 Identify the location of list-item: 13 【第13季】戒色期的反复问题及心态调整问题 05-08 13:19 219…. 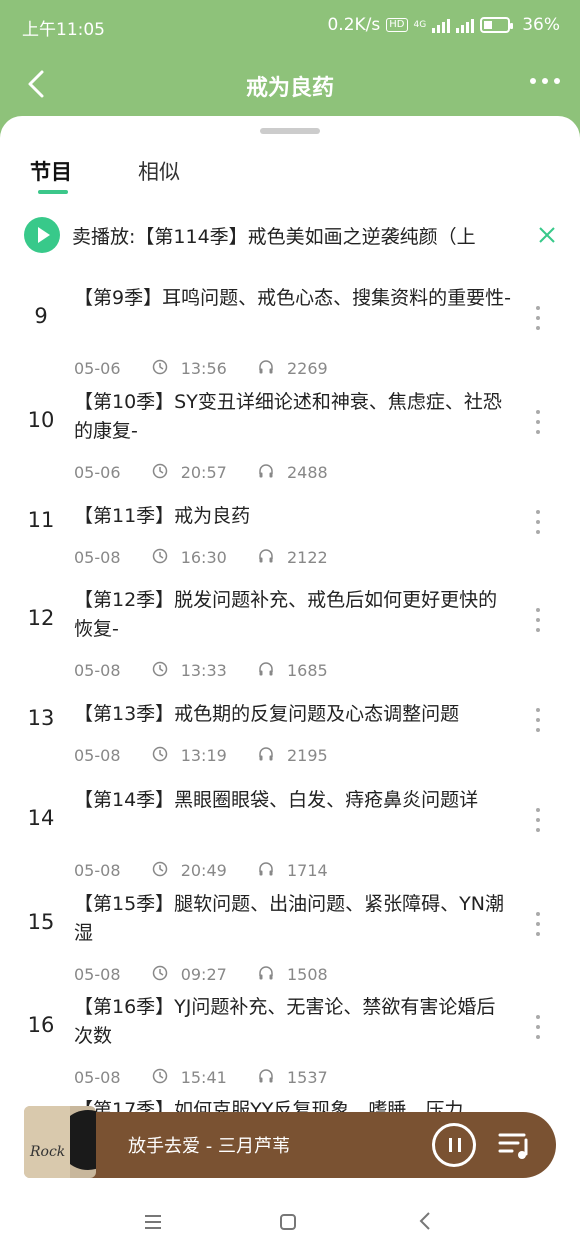
(290, 734).